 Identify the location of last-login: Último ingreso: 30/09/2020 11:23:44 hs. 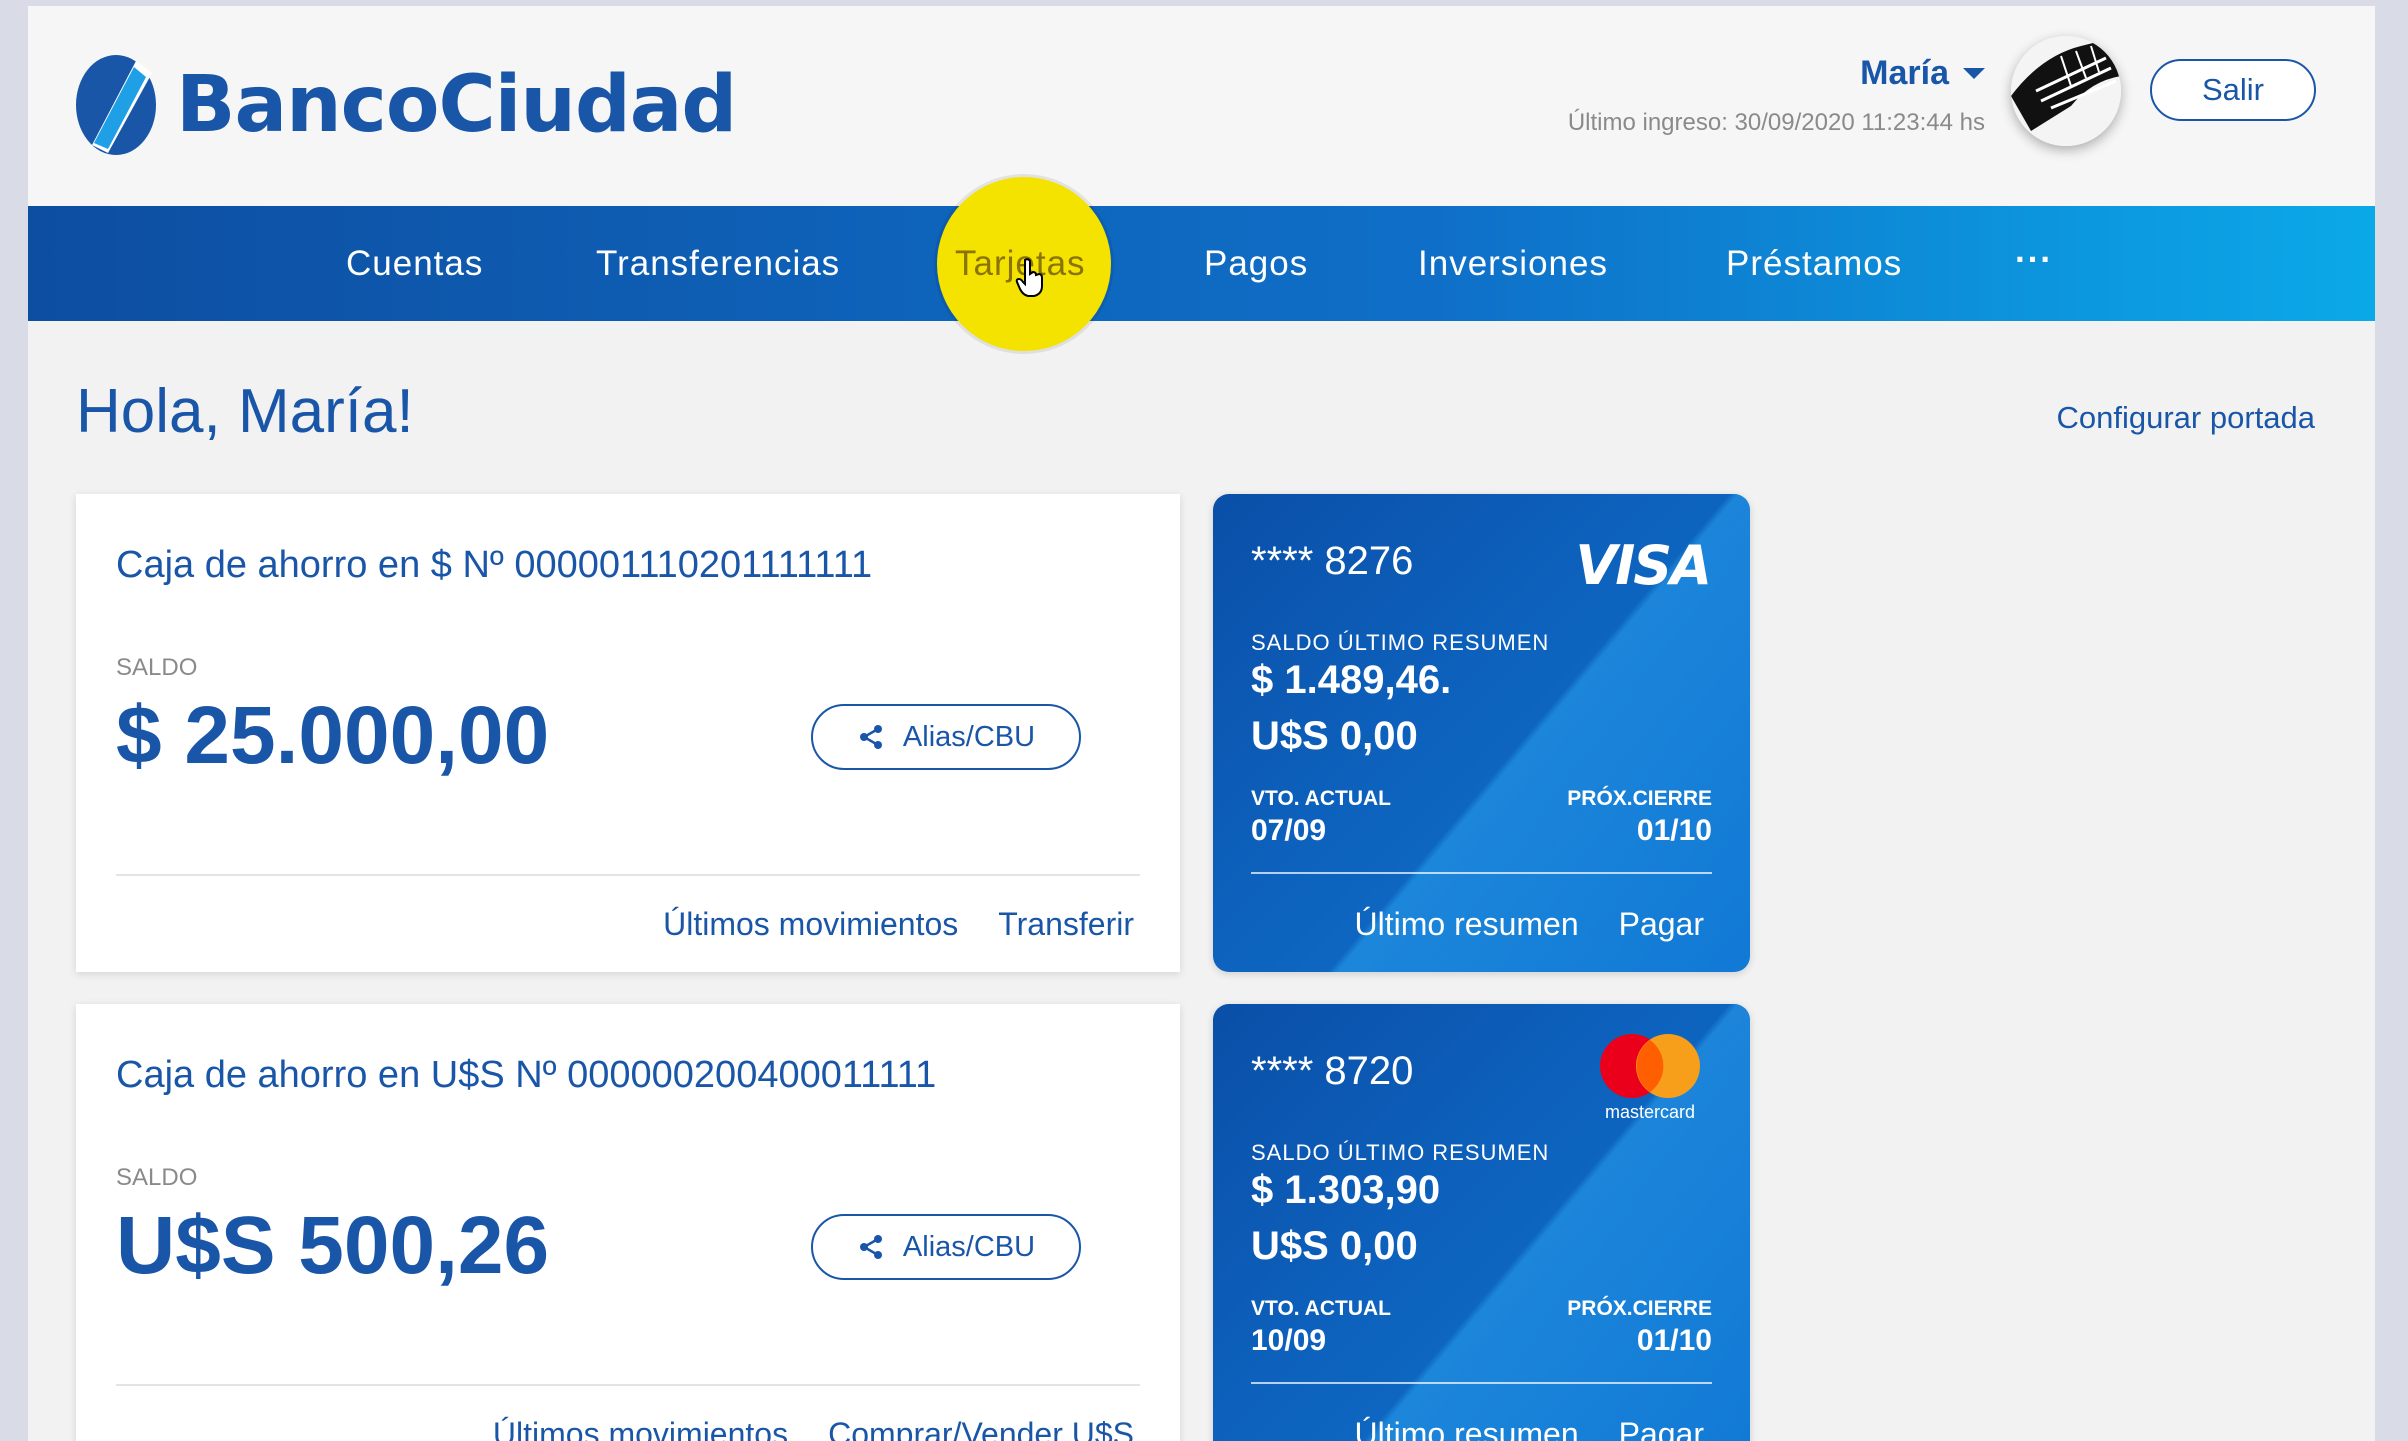
(1776, 122).